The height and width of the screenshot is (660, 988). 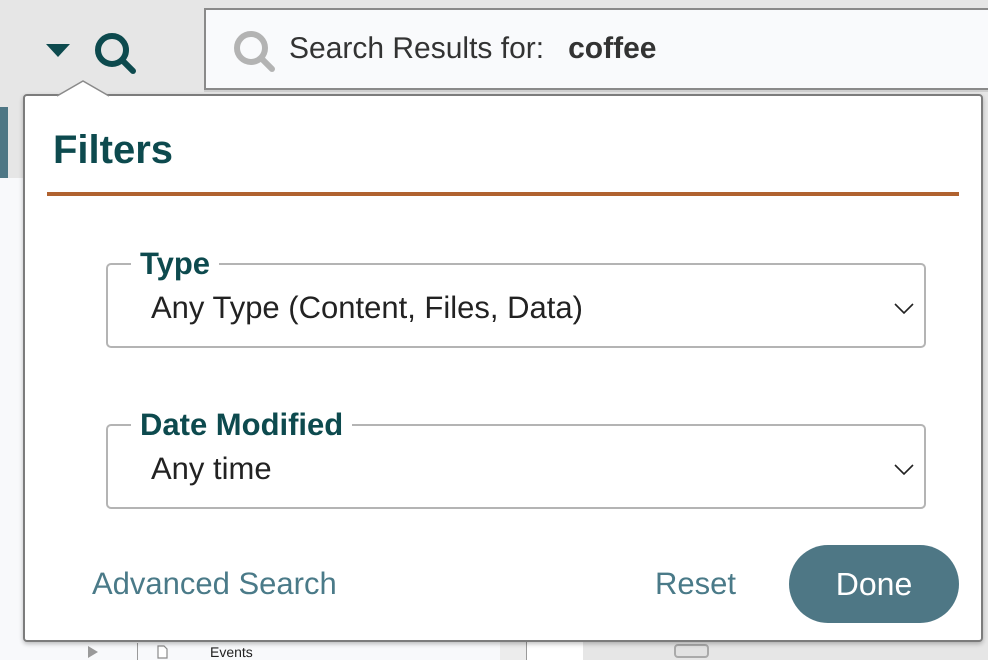 What do you see at coordinates (695, 584) in the screenshot?
I see `reset-button: Reset` at bounding box center [695, 584].